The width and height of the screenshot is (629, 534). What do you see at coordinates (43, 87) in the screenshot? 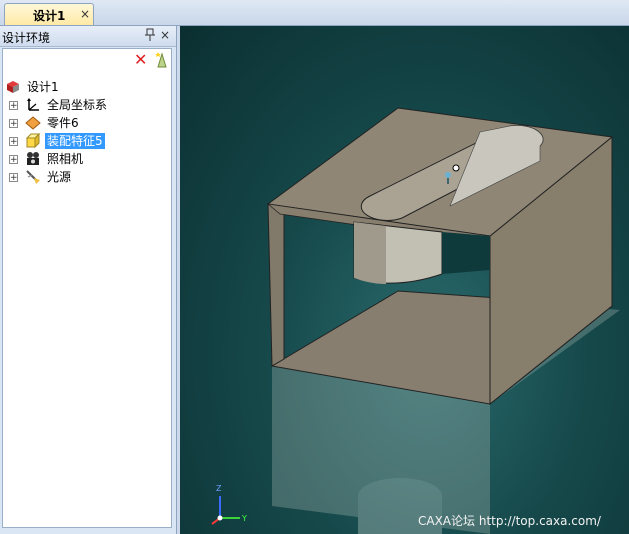
I see `tree-root-label: 设计1` at bounding box center [43, 87].